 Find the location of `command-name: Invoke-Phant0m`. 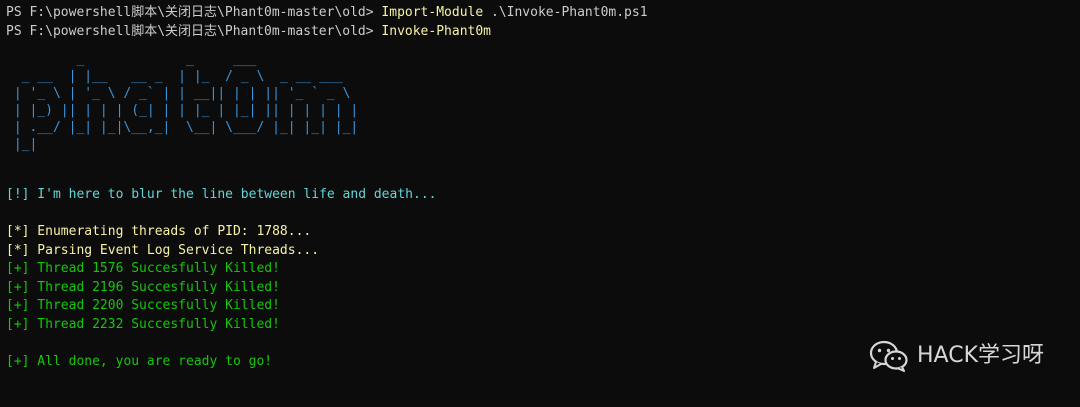

command-name: Invoke-Phant0m is located at coordinates (436, 31).